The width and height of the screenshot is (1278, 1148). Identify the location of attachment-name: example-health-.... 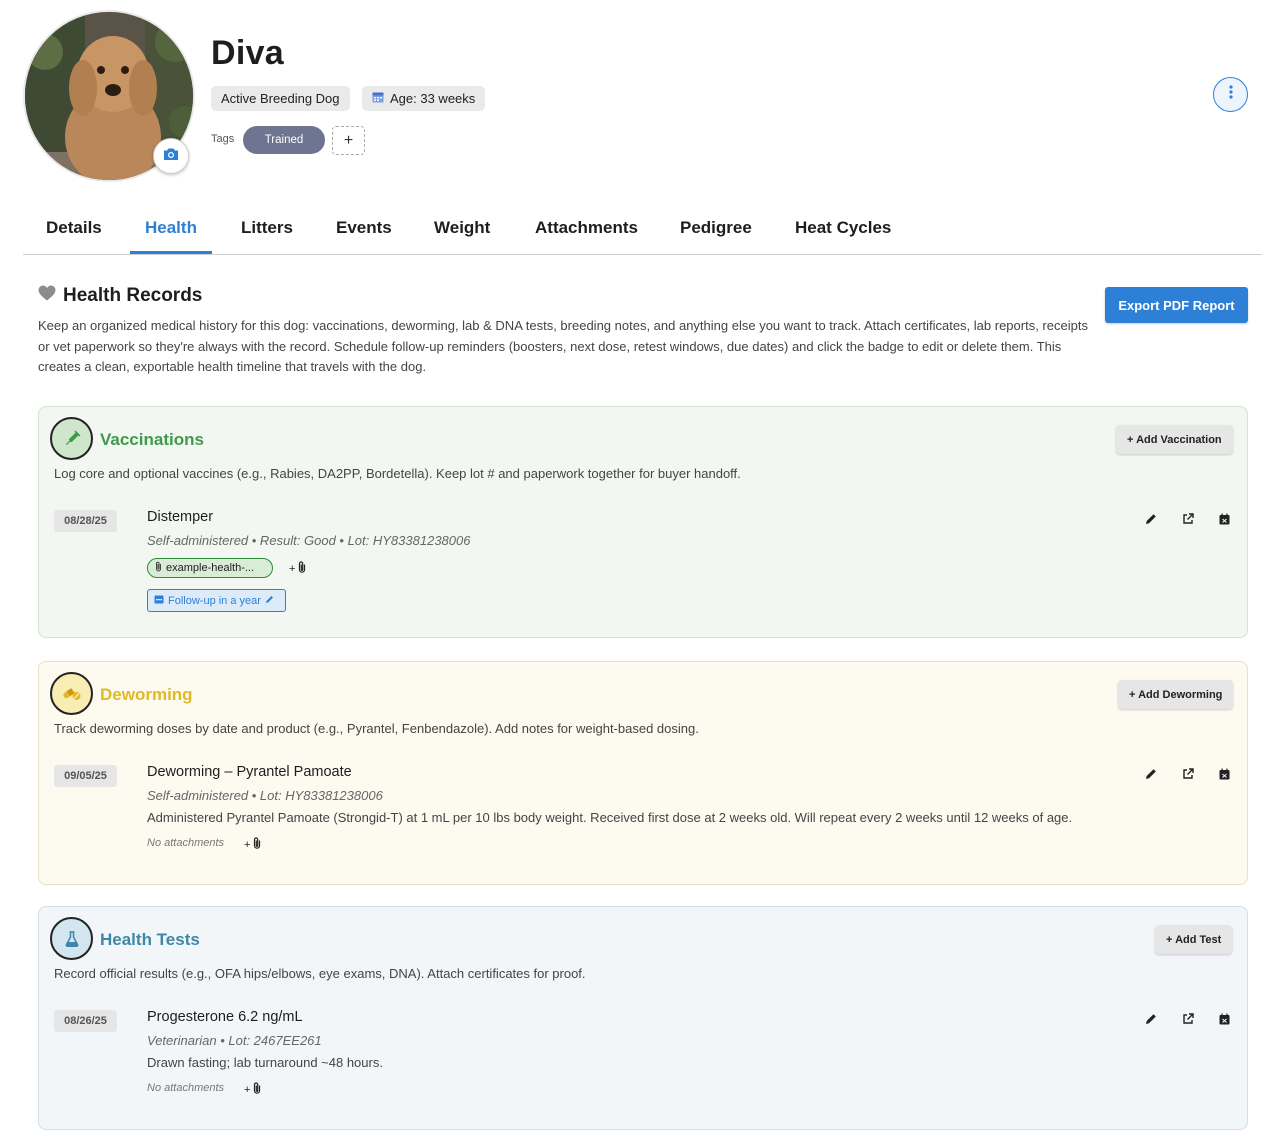
(210, 568).